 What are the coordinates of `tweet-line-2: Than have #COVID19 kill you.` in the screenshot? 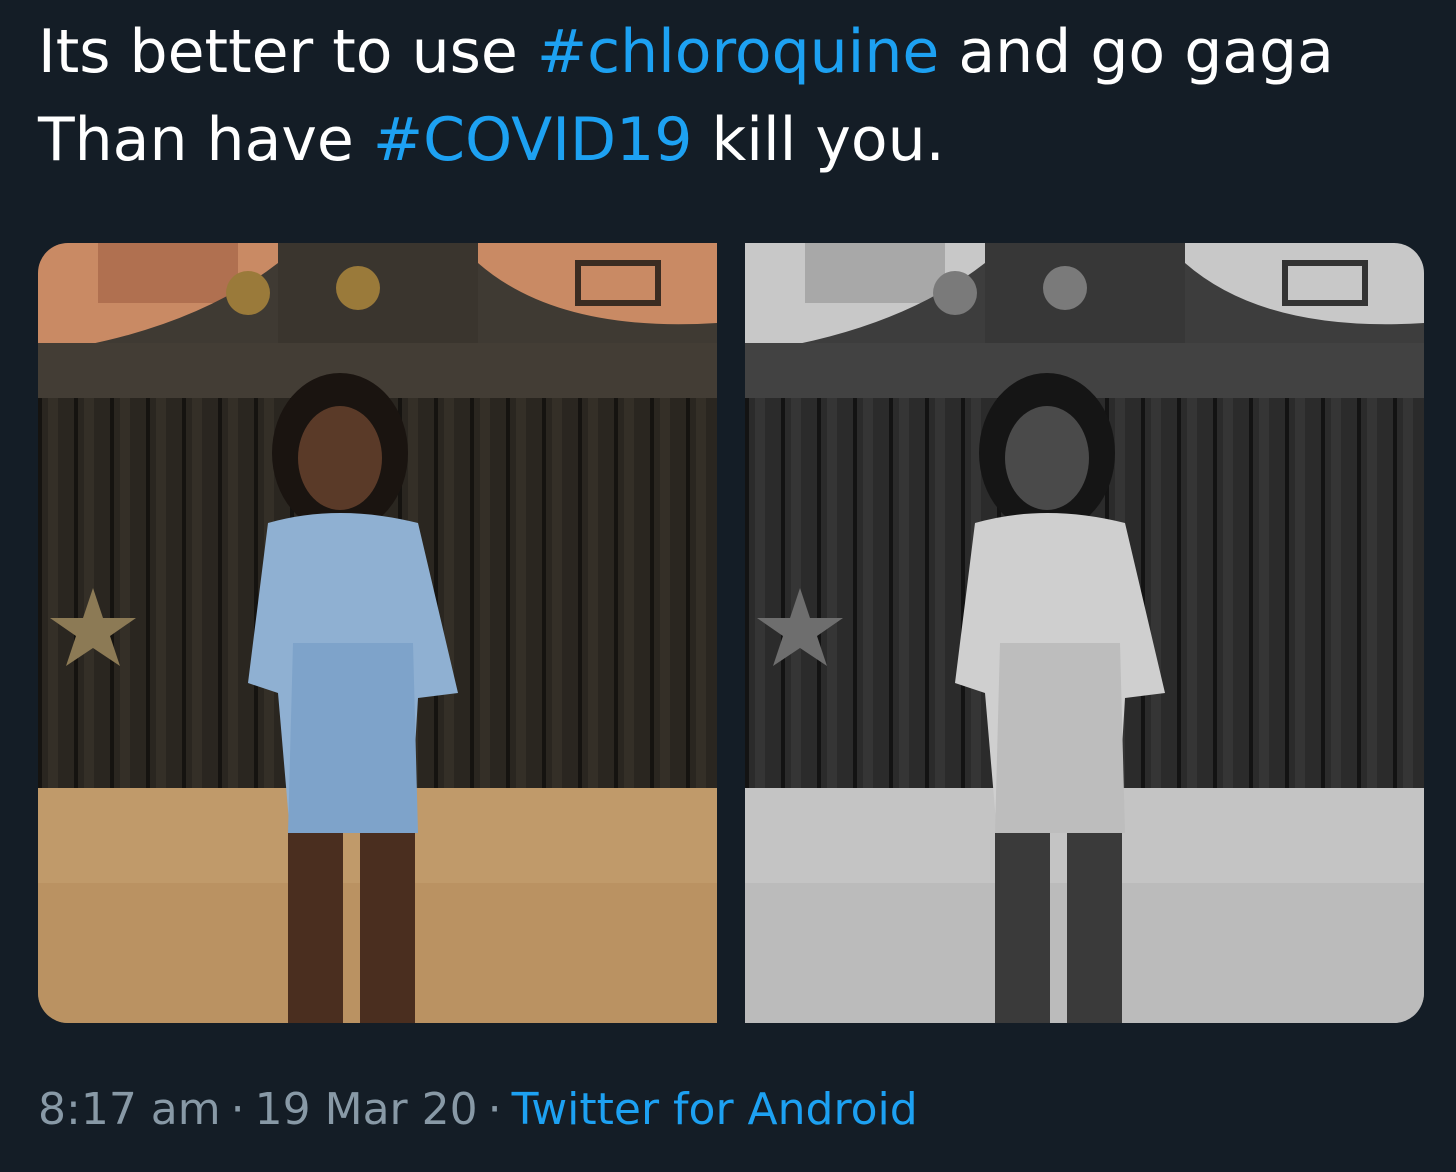 It's located at (733, 140).